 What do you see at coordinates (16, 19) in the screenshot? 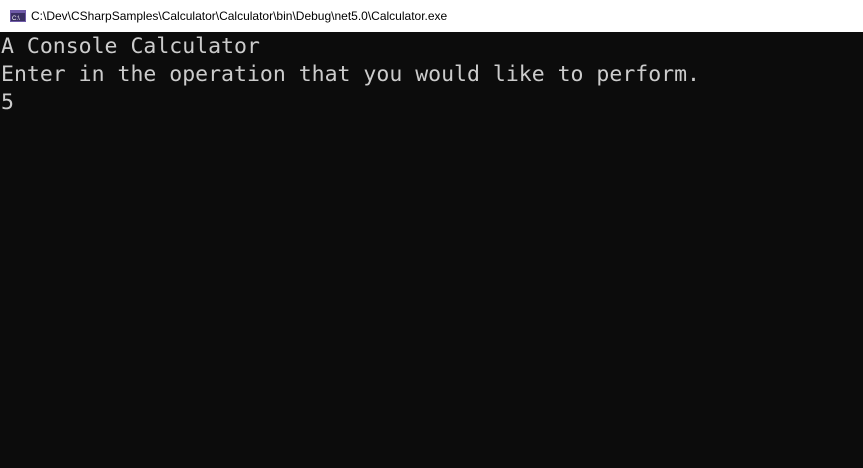
I see `svg-text: C:\` at bounding box center [16, 19].